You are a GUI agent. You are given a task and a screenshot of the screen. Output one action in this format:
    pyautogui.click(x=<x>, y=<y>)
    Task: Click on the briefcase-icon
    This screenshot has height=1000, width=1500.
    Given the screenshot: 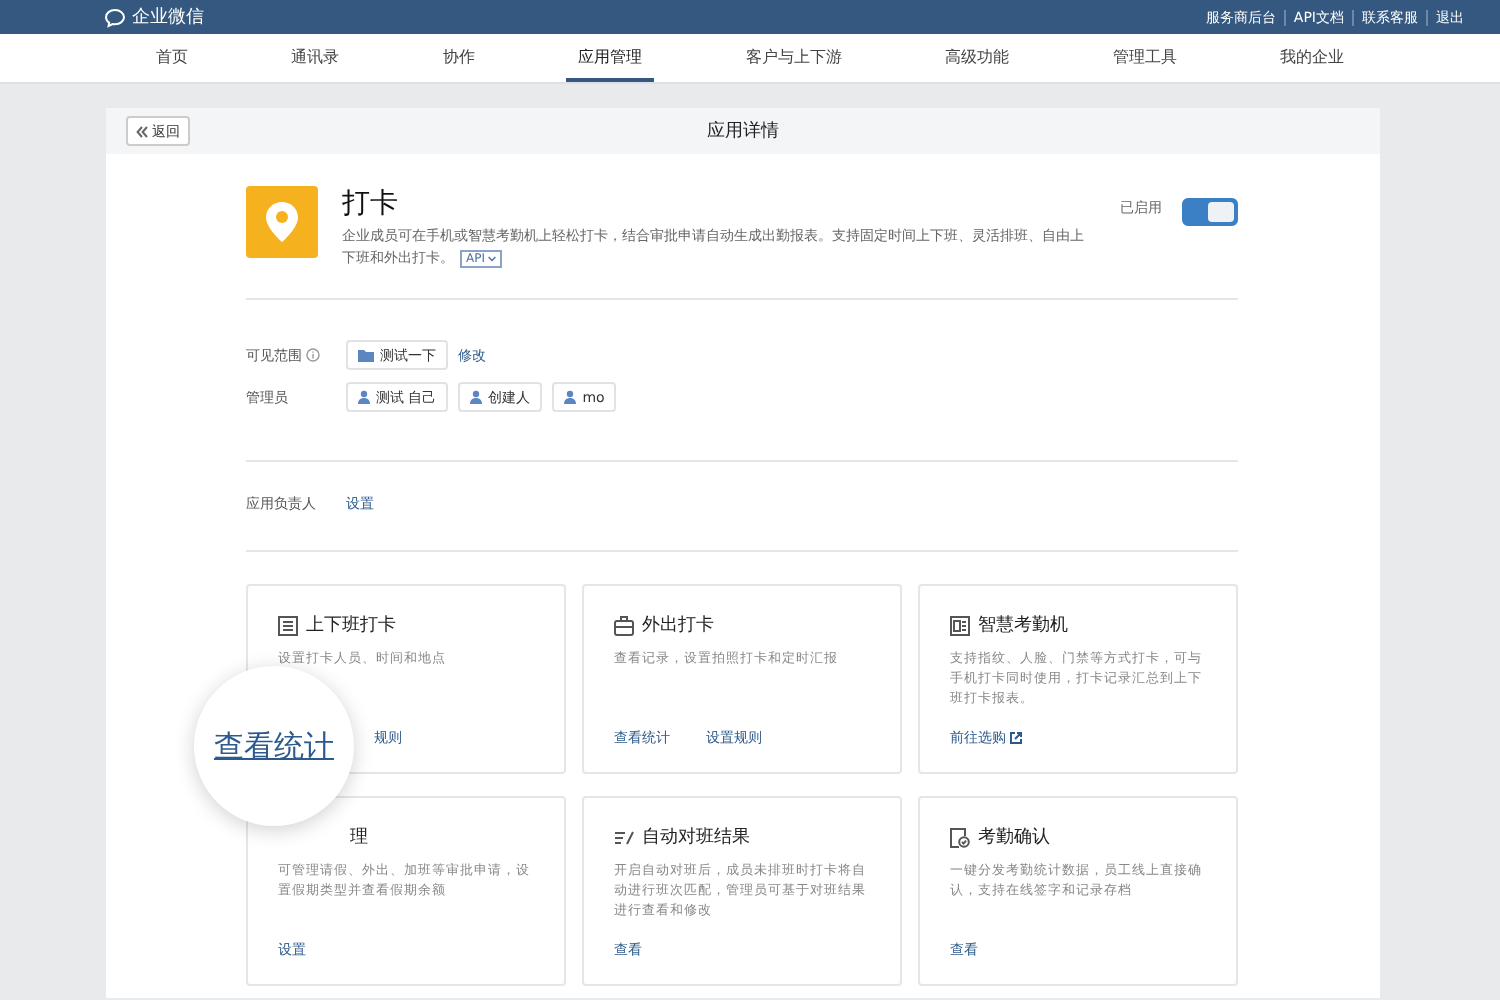 What is the action you would take?
    pyautogui.click(x=624, y=625)
    